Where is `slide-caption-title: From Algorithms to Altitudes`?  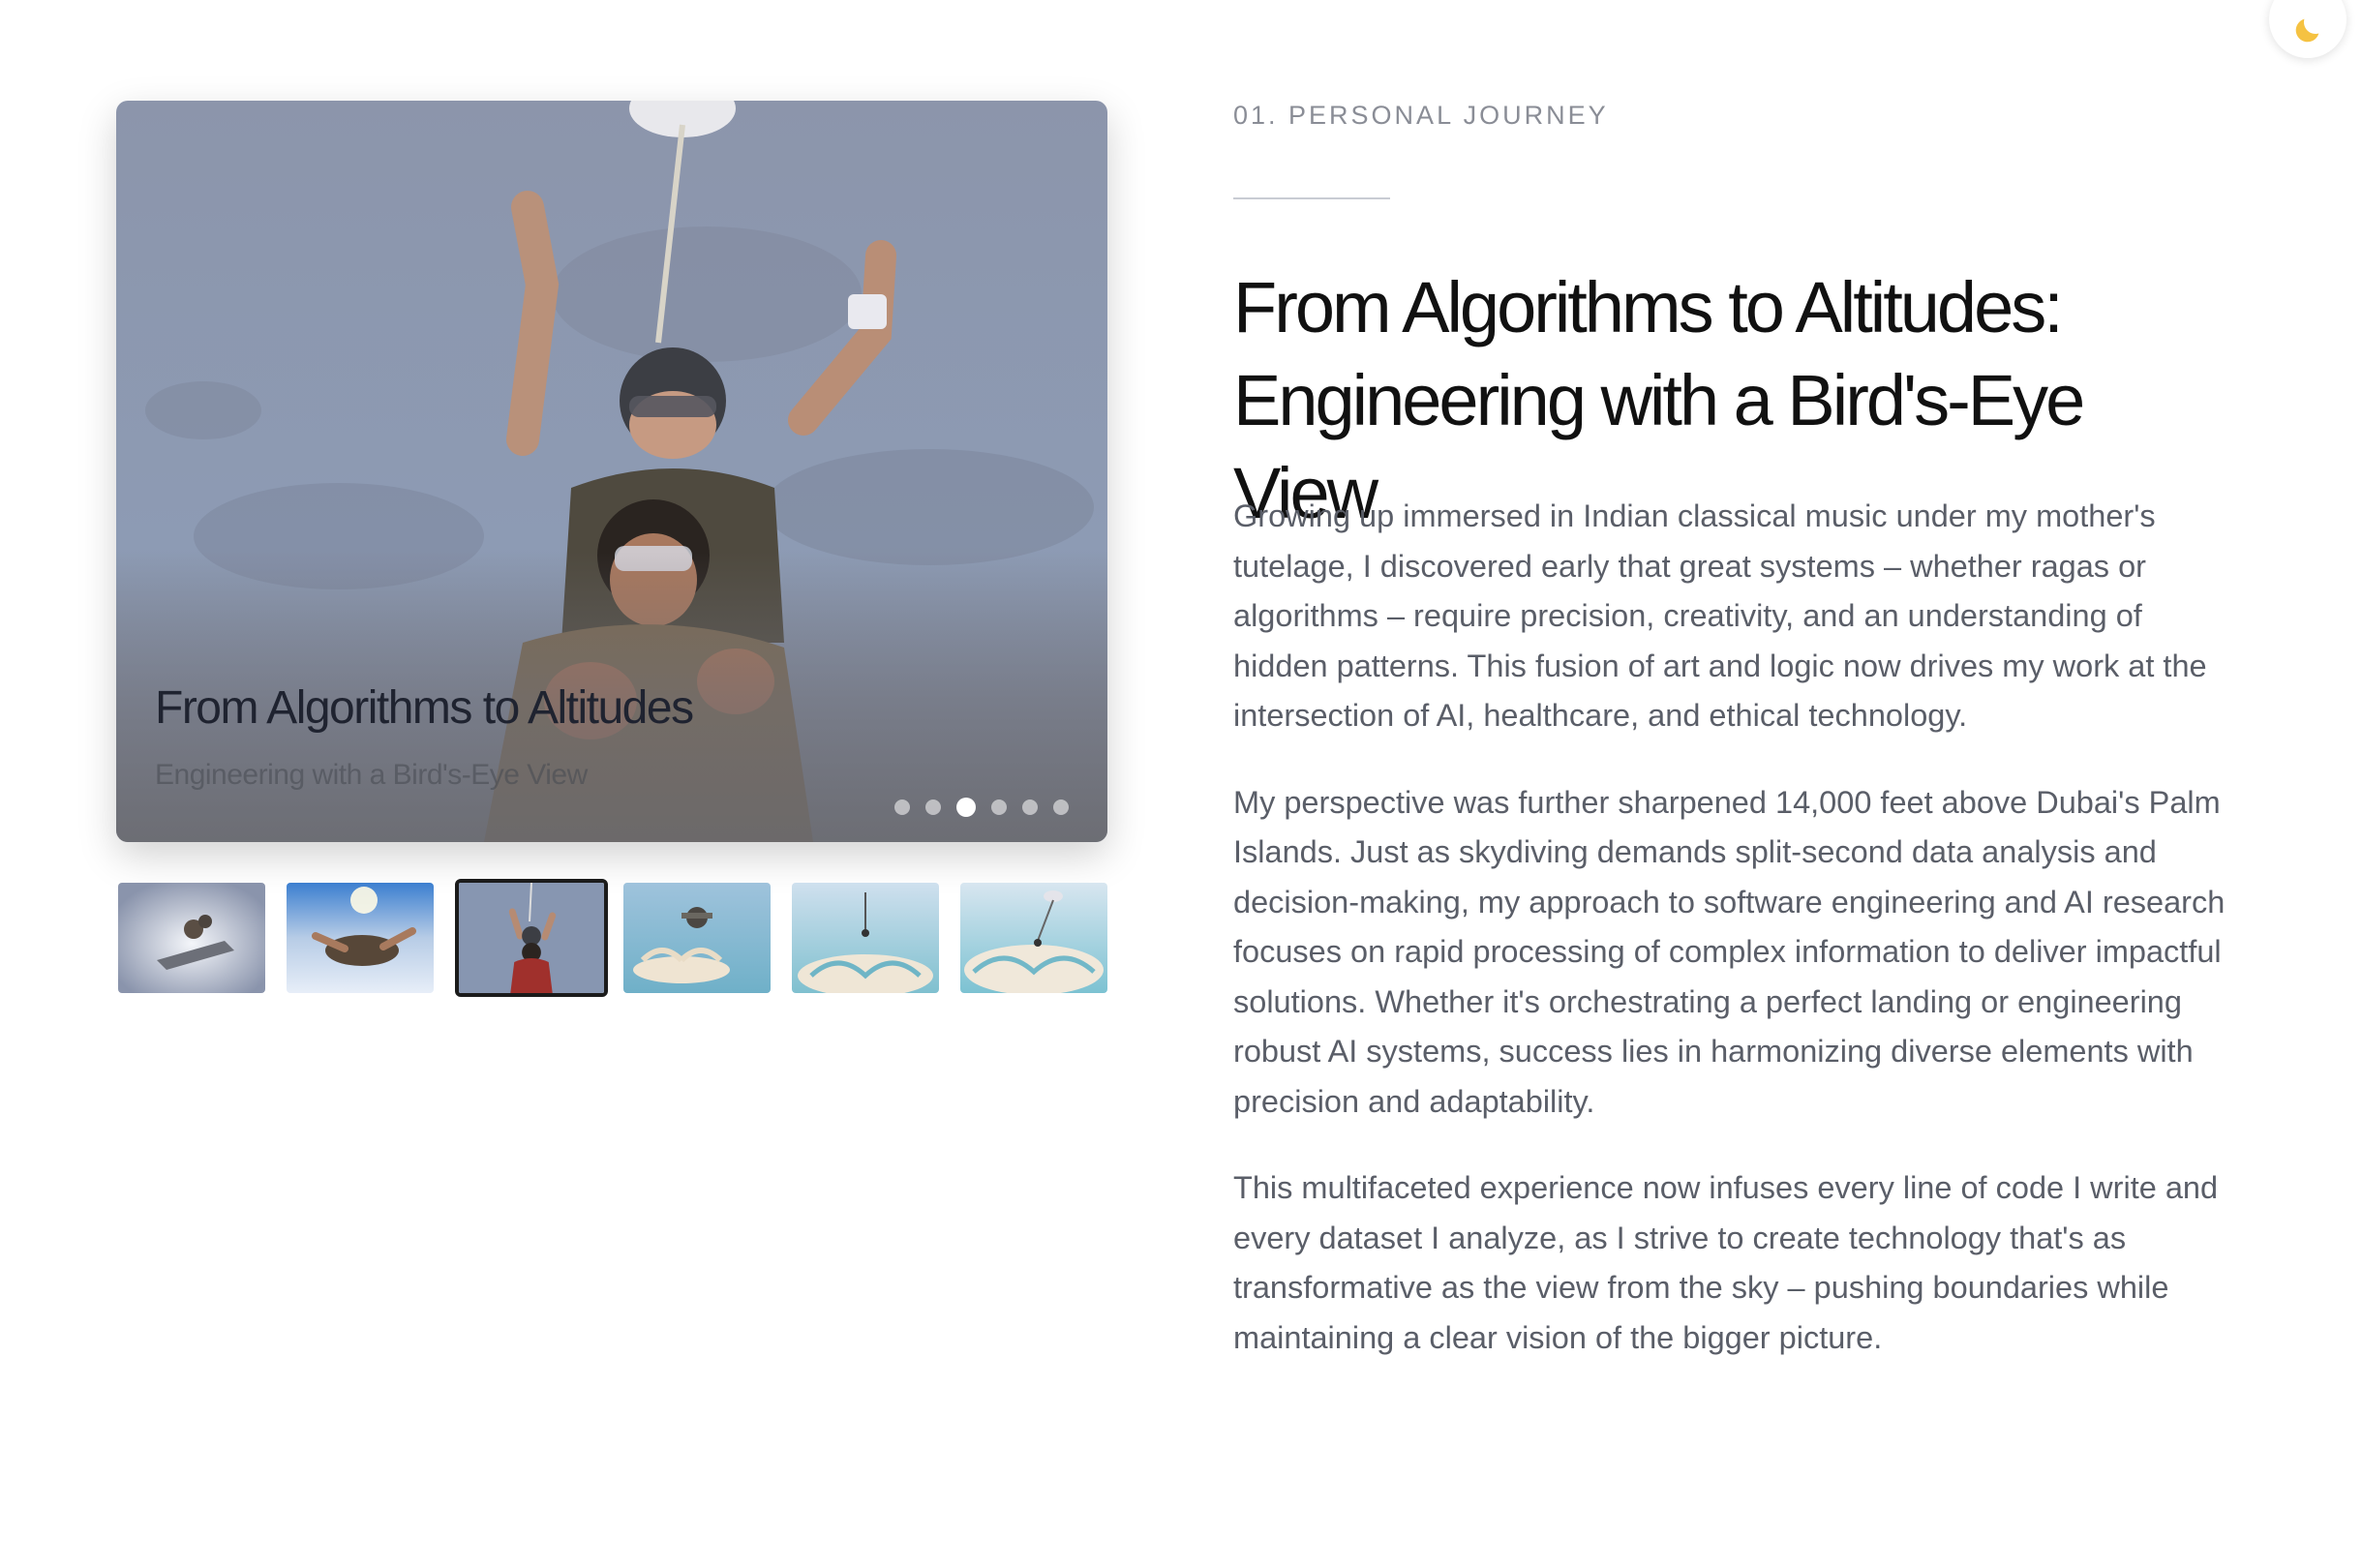 slide-caption-title: From Algorithms to Altitudes is located at coordinates (424, 708).